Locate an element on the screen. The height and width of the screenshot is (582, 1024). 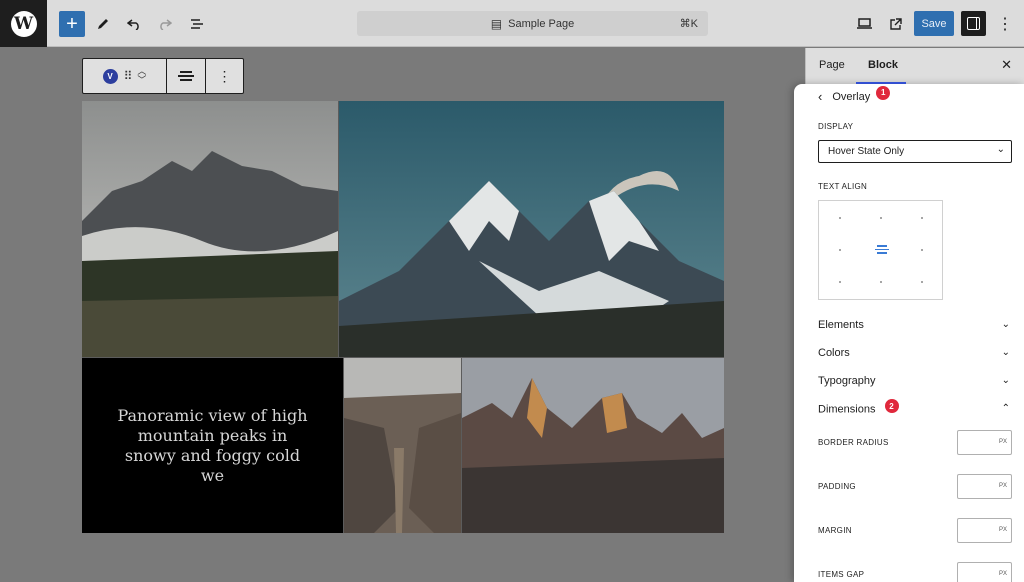
wordpress-logo: W is located at coordinates (23, 23).